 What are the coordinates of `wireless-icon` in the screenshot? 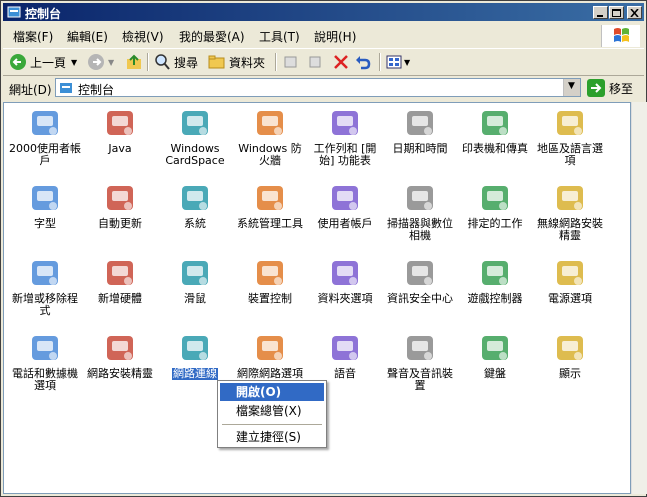 It's located at (570, 198).